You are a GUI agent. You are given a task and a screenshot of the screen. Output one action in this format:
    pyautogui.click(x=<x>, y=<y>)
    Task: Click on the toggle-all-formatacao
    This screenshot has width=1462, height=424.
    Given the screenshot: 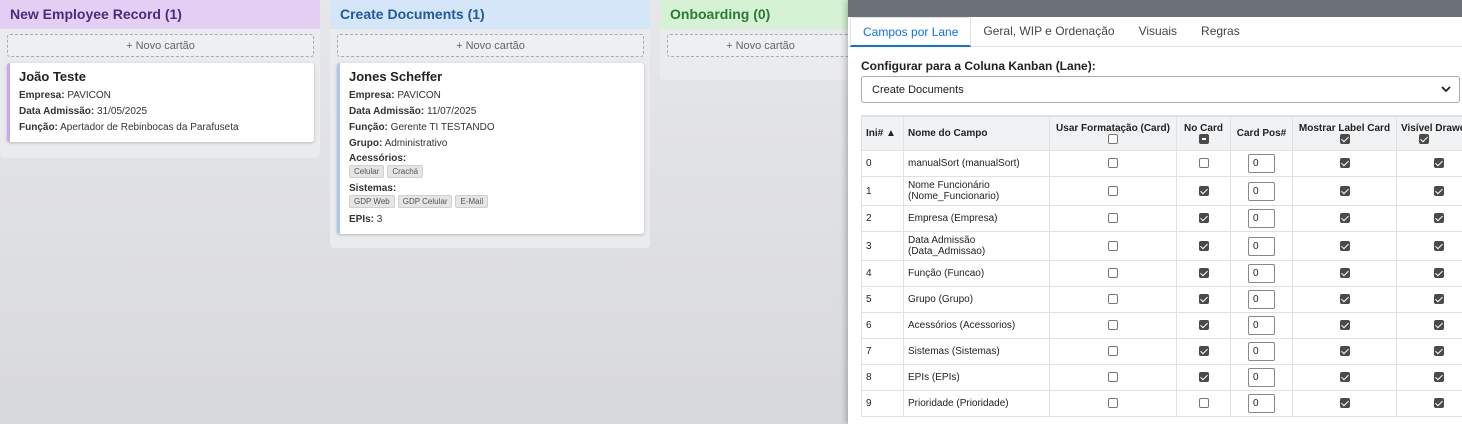 What is the action you would take?
    pyautogui.click(x=1113, y=138)
    